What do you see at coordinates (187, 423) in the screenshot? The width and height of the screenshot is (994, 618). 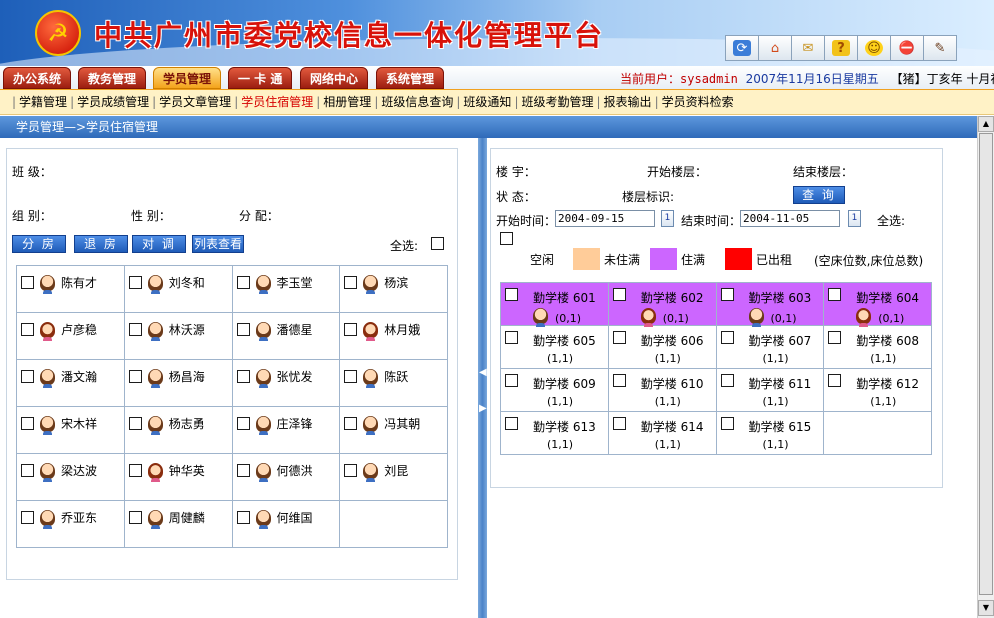 I see `student-name: 杨志勇` at bounding box center [187, 423].